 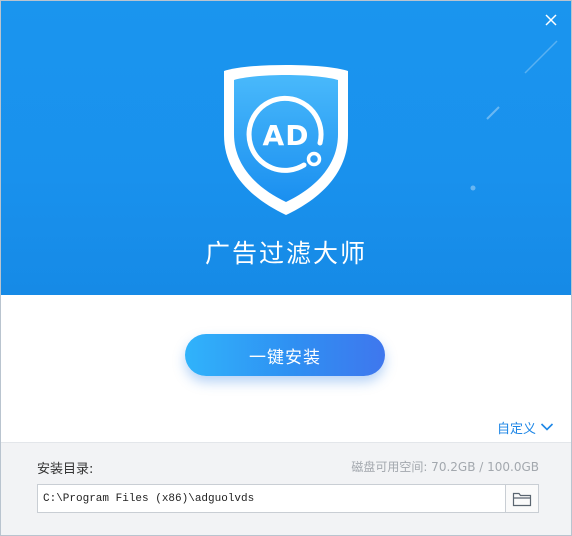 I want to click on close-icon, so click(x=551, y=20).